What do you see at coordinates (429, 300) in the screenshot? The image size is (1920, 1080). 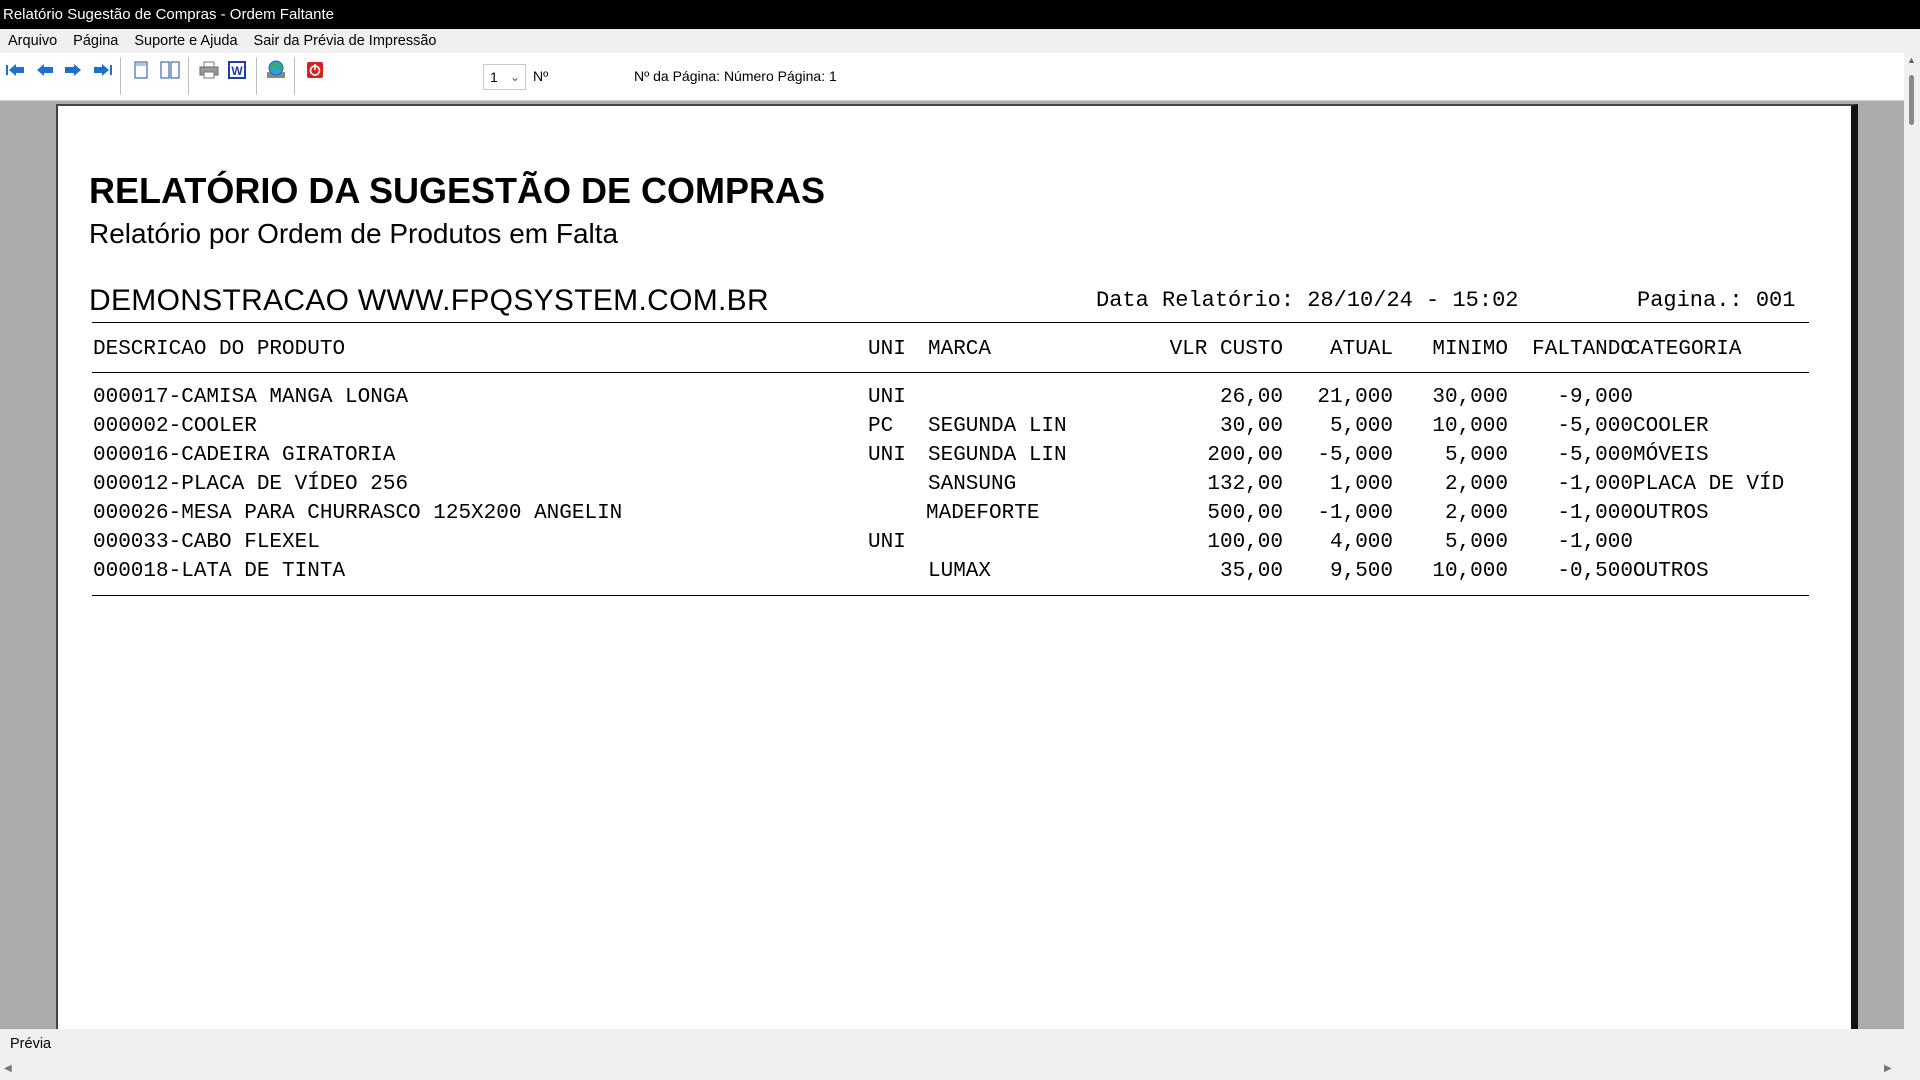 I see `company-name: DEMONSTRACAO WWW.FPQSYSTEM.COM.BR` at bounding box center [429, 300].